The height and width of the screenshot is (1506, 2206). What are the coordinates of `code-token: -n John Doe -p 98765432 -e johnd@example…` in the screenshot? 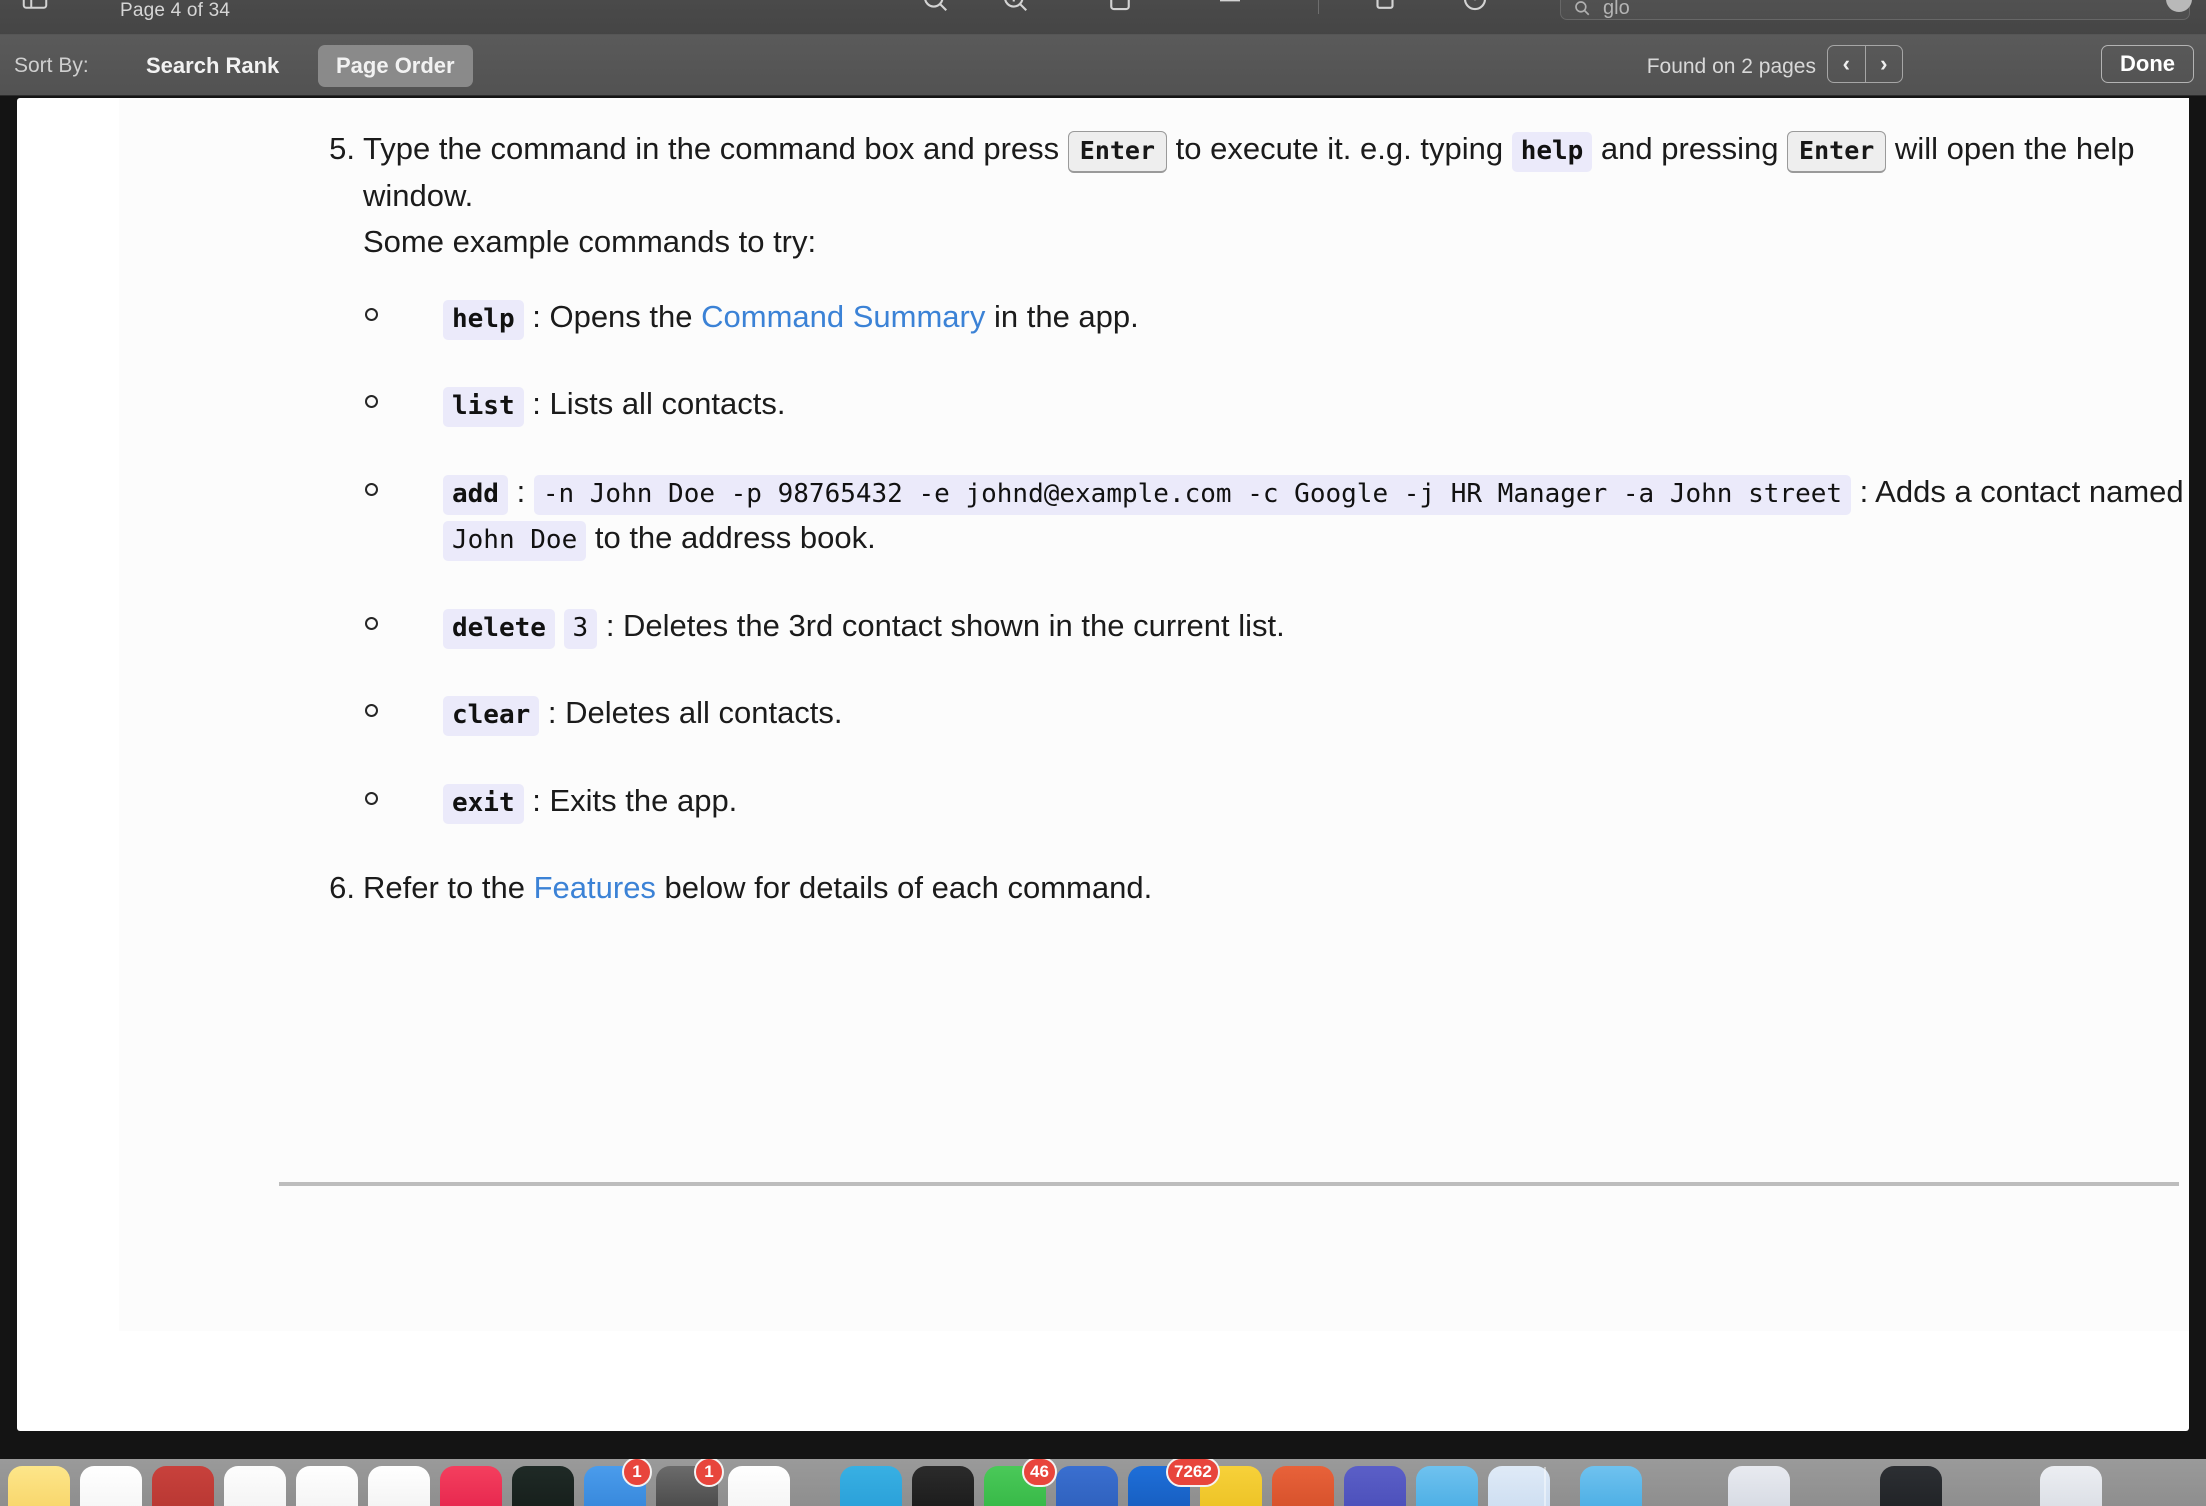 It's located at (1192, 494).